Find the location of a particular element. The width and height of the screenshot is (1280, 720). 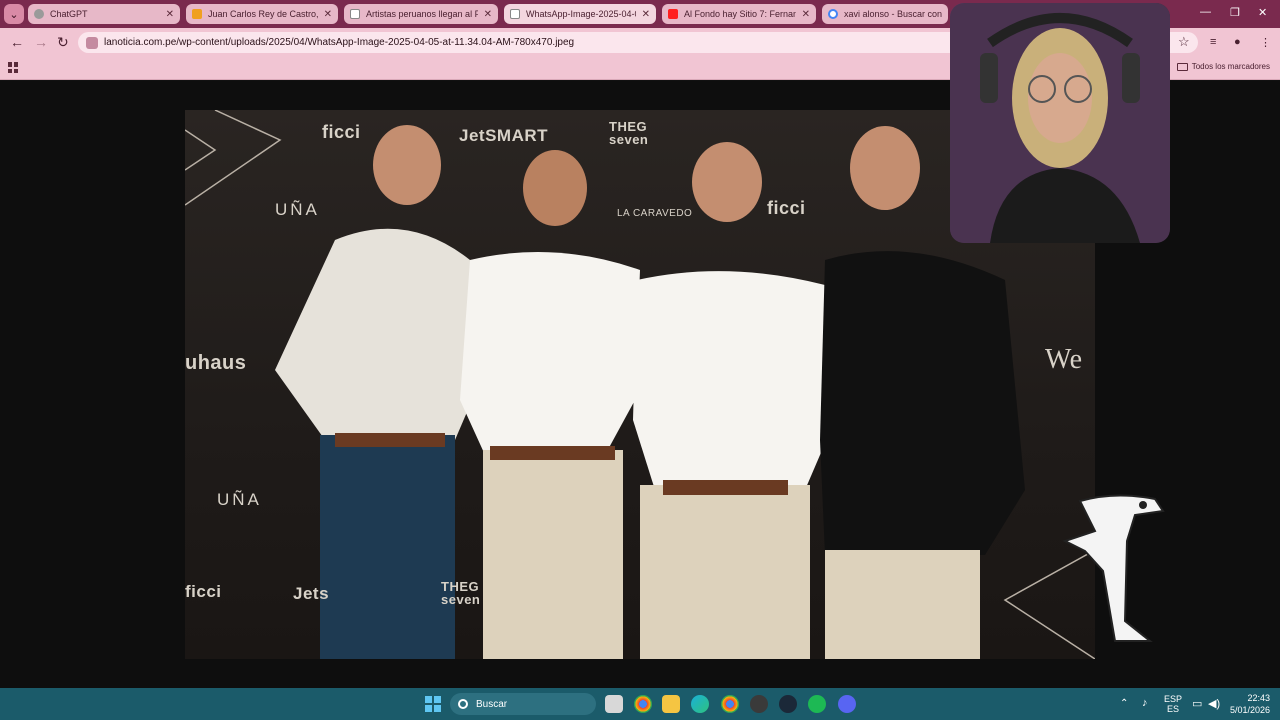

tab-al-fondo: Al Fondo hay Sitio 7: Fernando ✕ is located at coordinates (739, 14).